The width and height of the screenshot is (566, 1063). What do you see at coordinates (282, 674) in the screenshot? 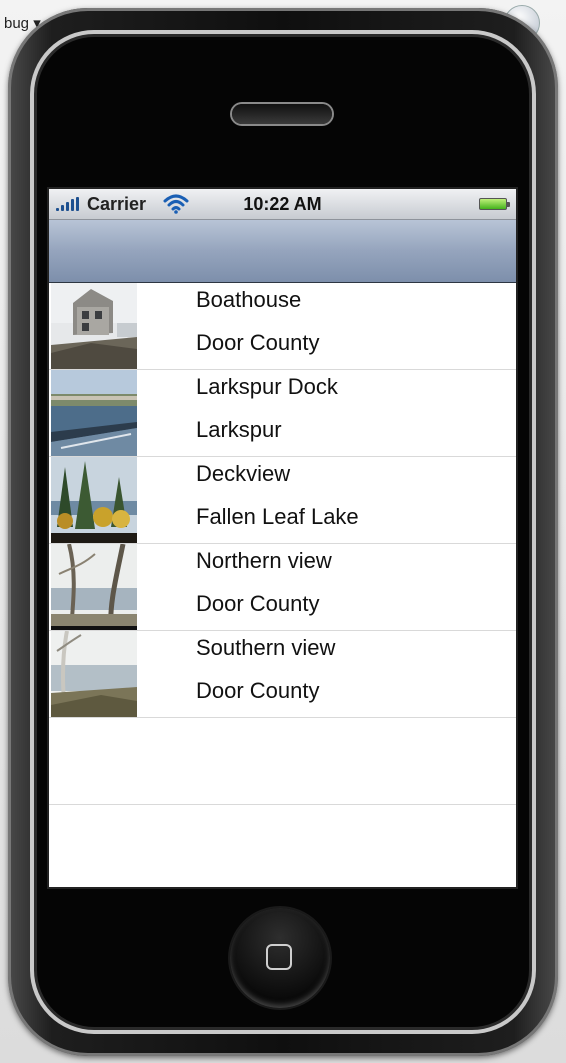
I see `list-item: Southern view Door County` at bounding box center [282, 674].